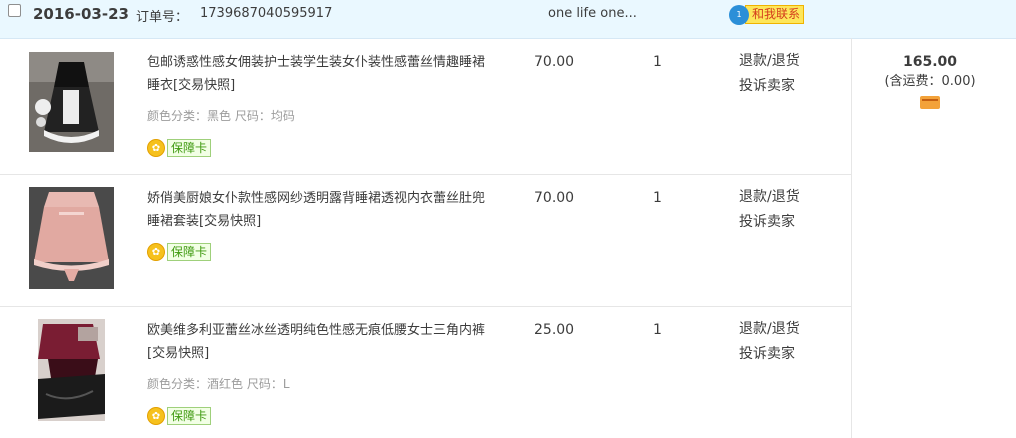 The height and width of the screenshot is (438, 1016). I want to click on product-title-link: 欧美维多利亚蕾丝冰丝透明纯色性感无痕低腰女士三角内裤[交易快照], so click(317, 342).